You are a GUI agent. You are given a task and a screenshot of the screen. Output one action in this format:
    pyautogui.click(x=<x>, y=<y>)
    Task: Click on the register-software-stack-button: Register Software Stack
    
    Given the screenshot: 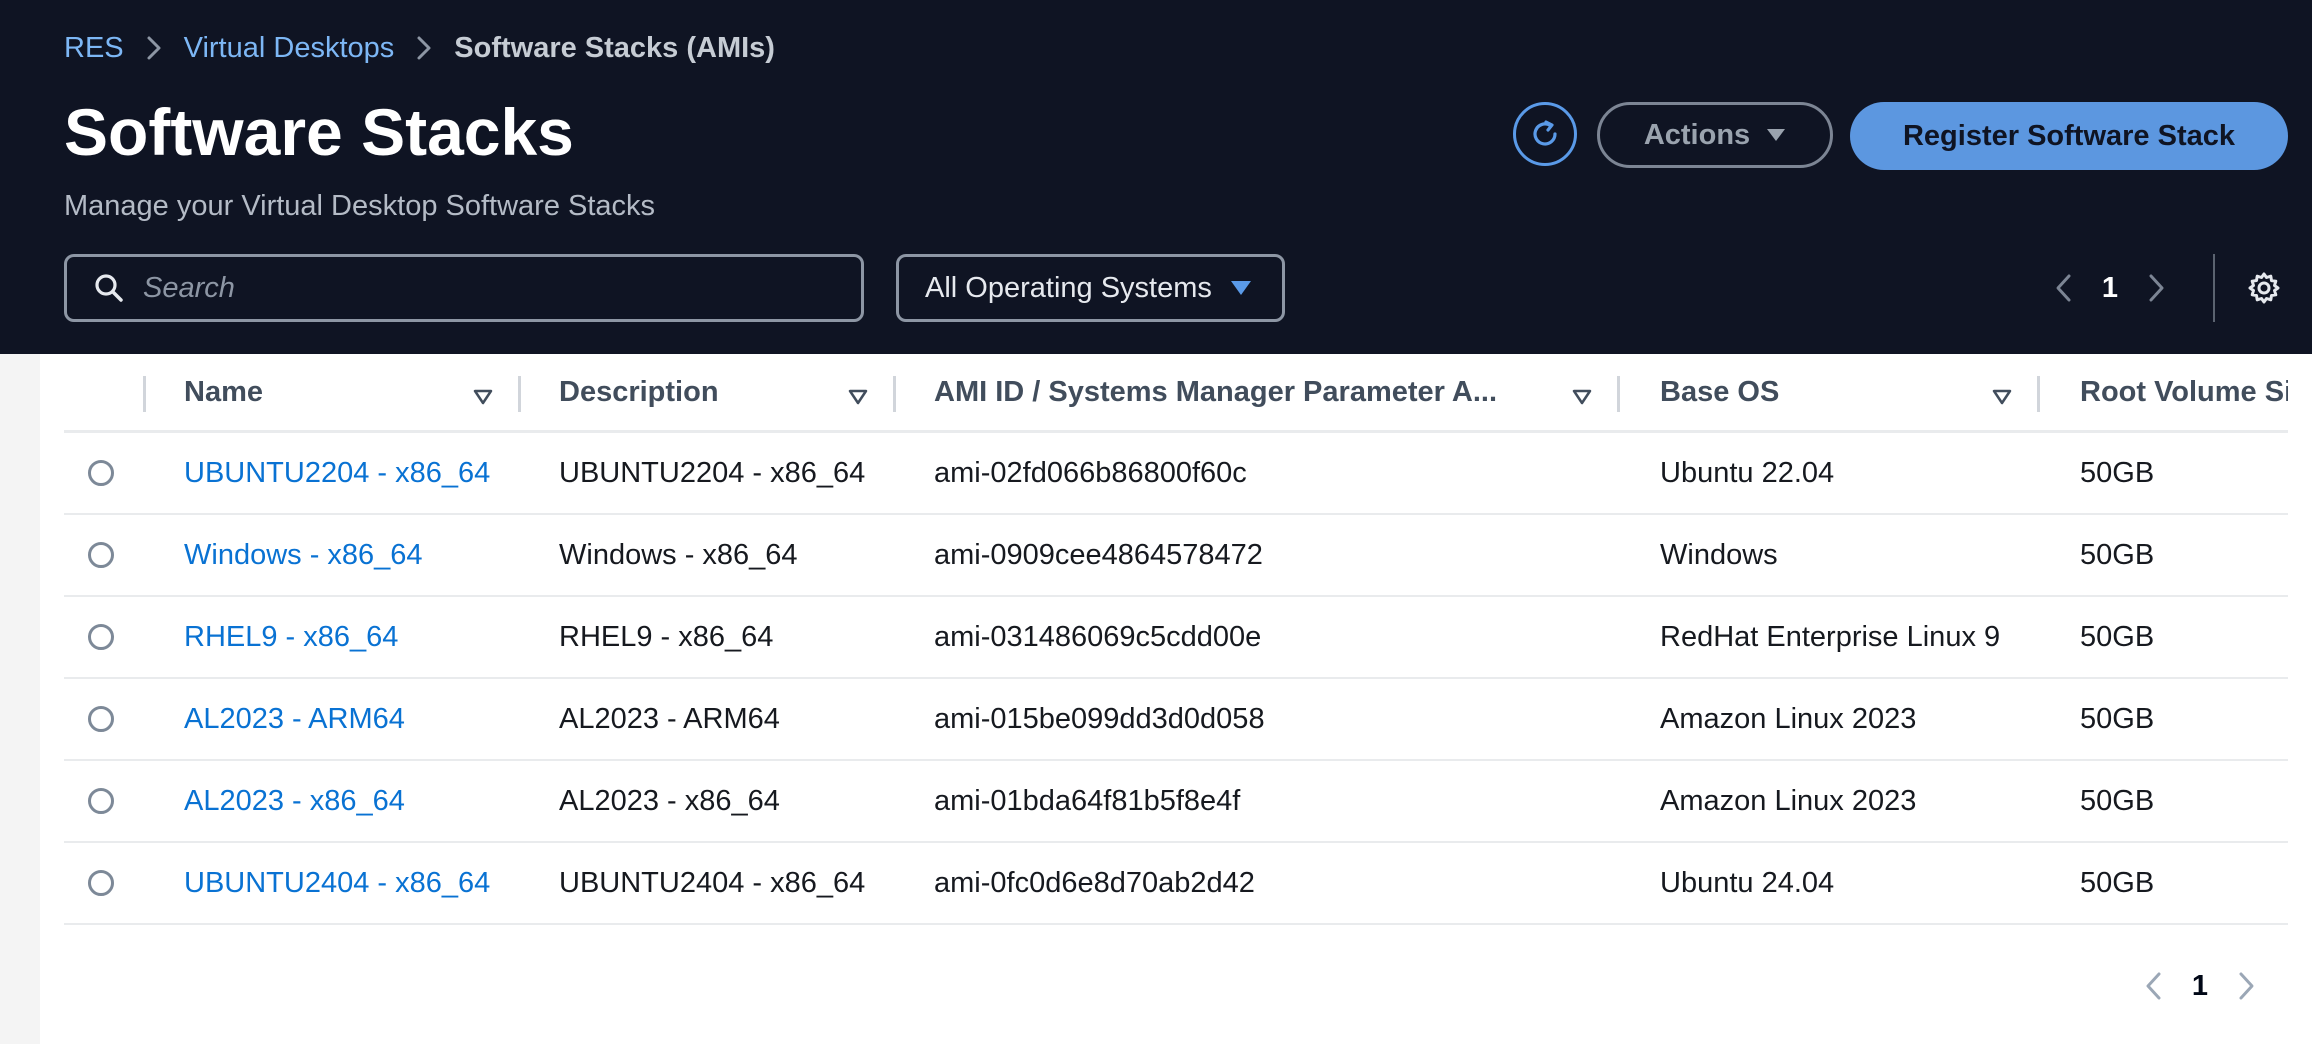 What is the action you would take?
    pyautogui.click(x=2069, y=136)
    